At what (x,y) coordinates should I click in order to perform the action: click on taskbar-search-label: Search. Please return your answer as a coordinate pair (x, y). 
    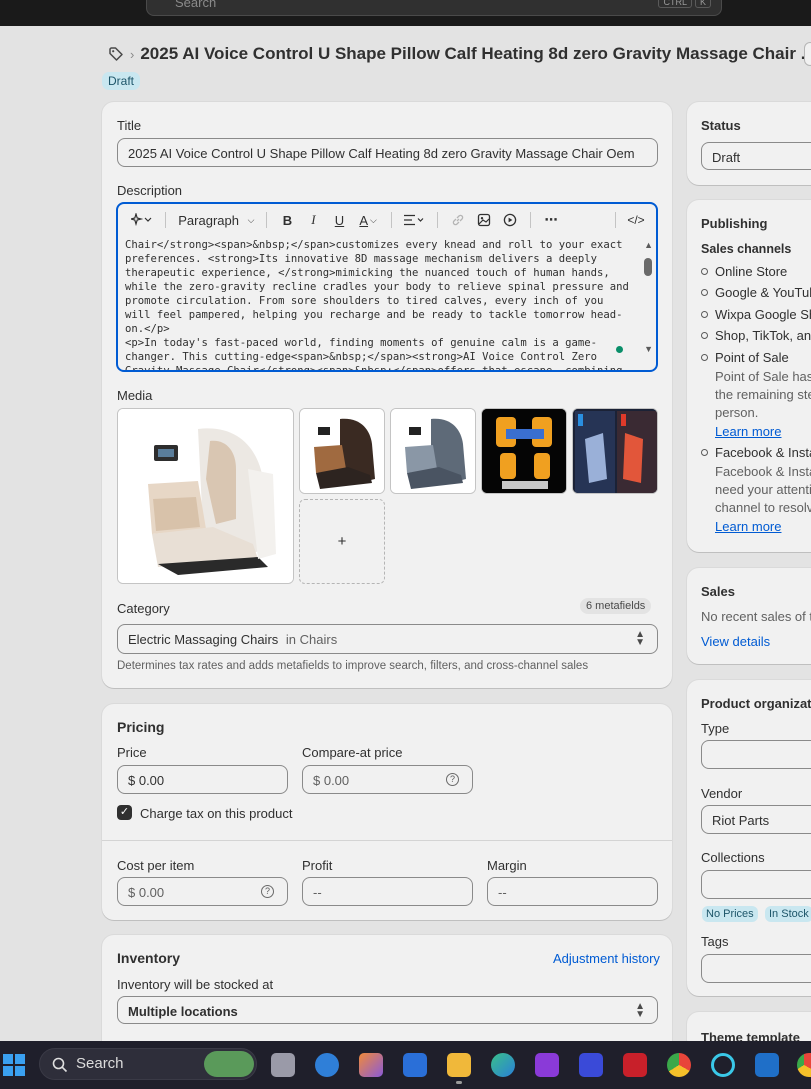
    Looking at the image, I should click on (100, 1063).